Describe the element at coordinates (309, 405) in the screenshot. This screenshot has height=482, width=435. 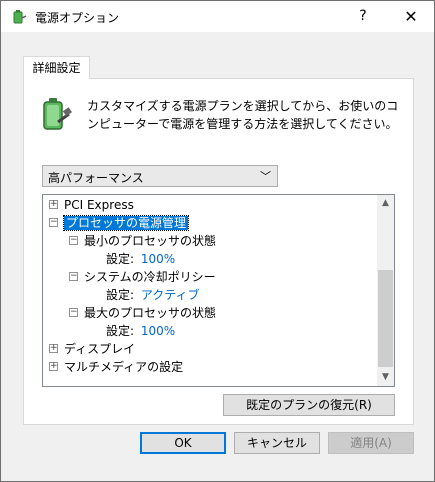
I see `restore-defaults-button: 既定のプランの復元(R)` at that location.